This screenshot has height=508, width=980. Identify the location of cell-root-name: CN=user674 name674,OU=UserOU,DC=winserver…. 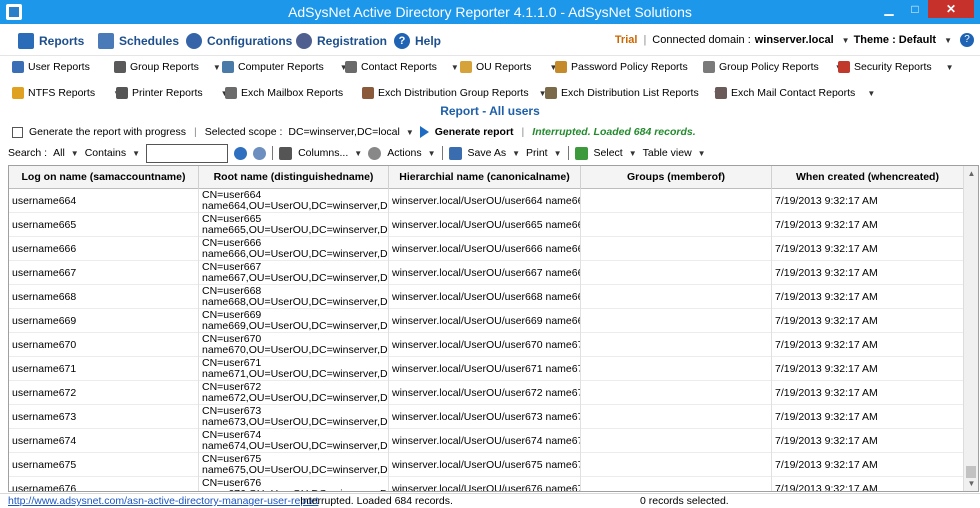
(294, 441).